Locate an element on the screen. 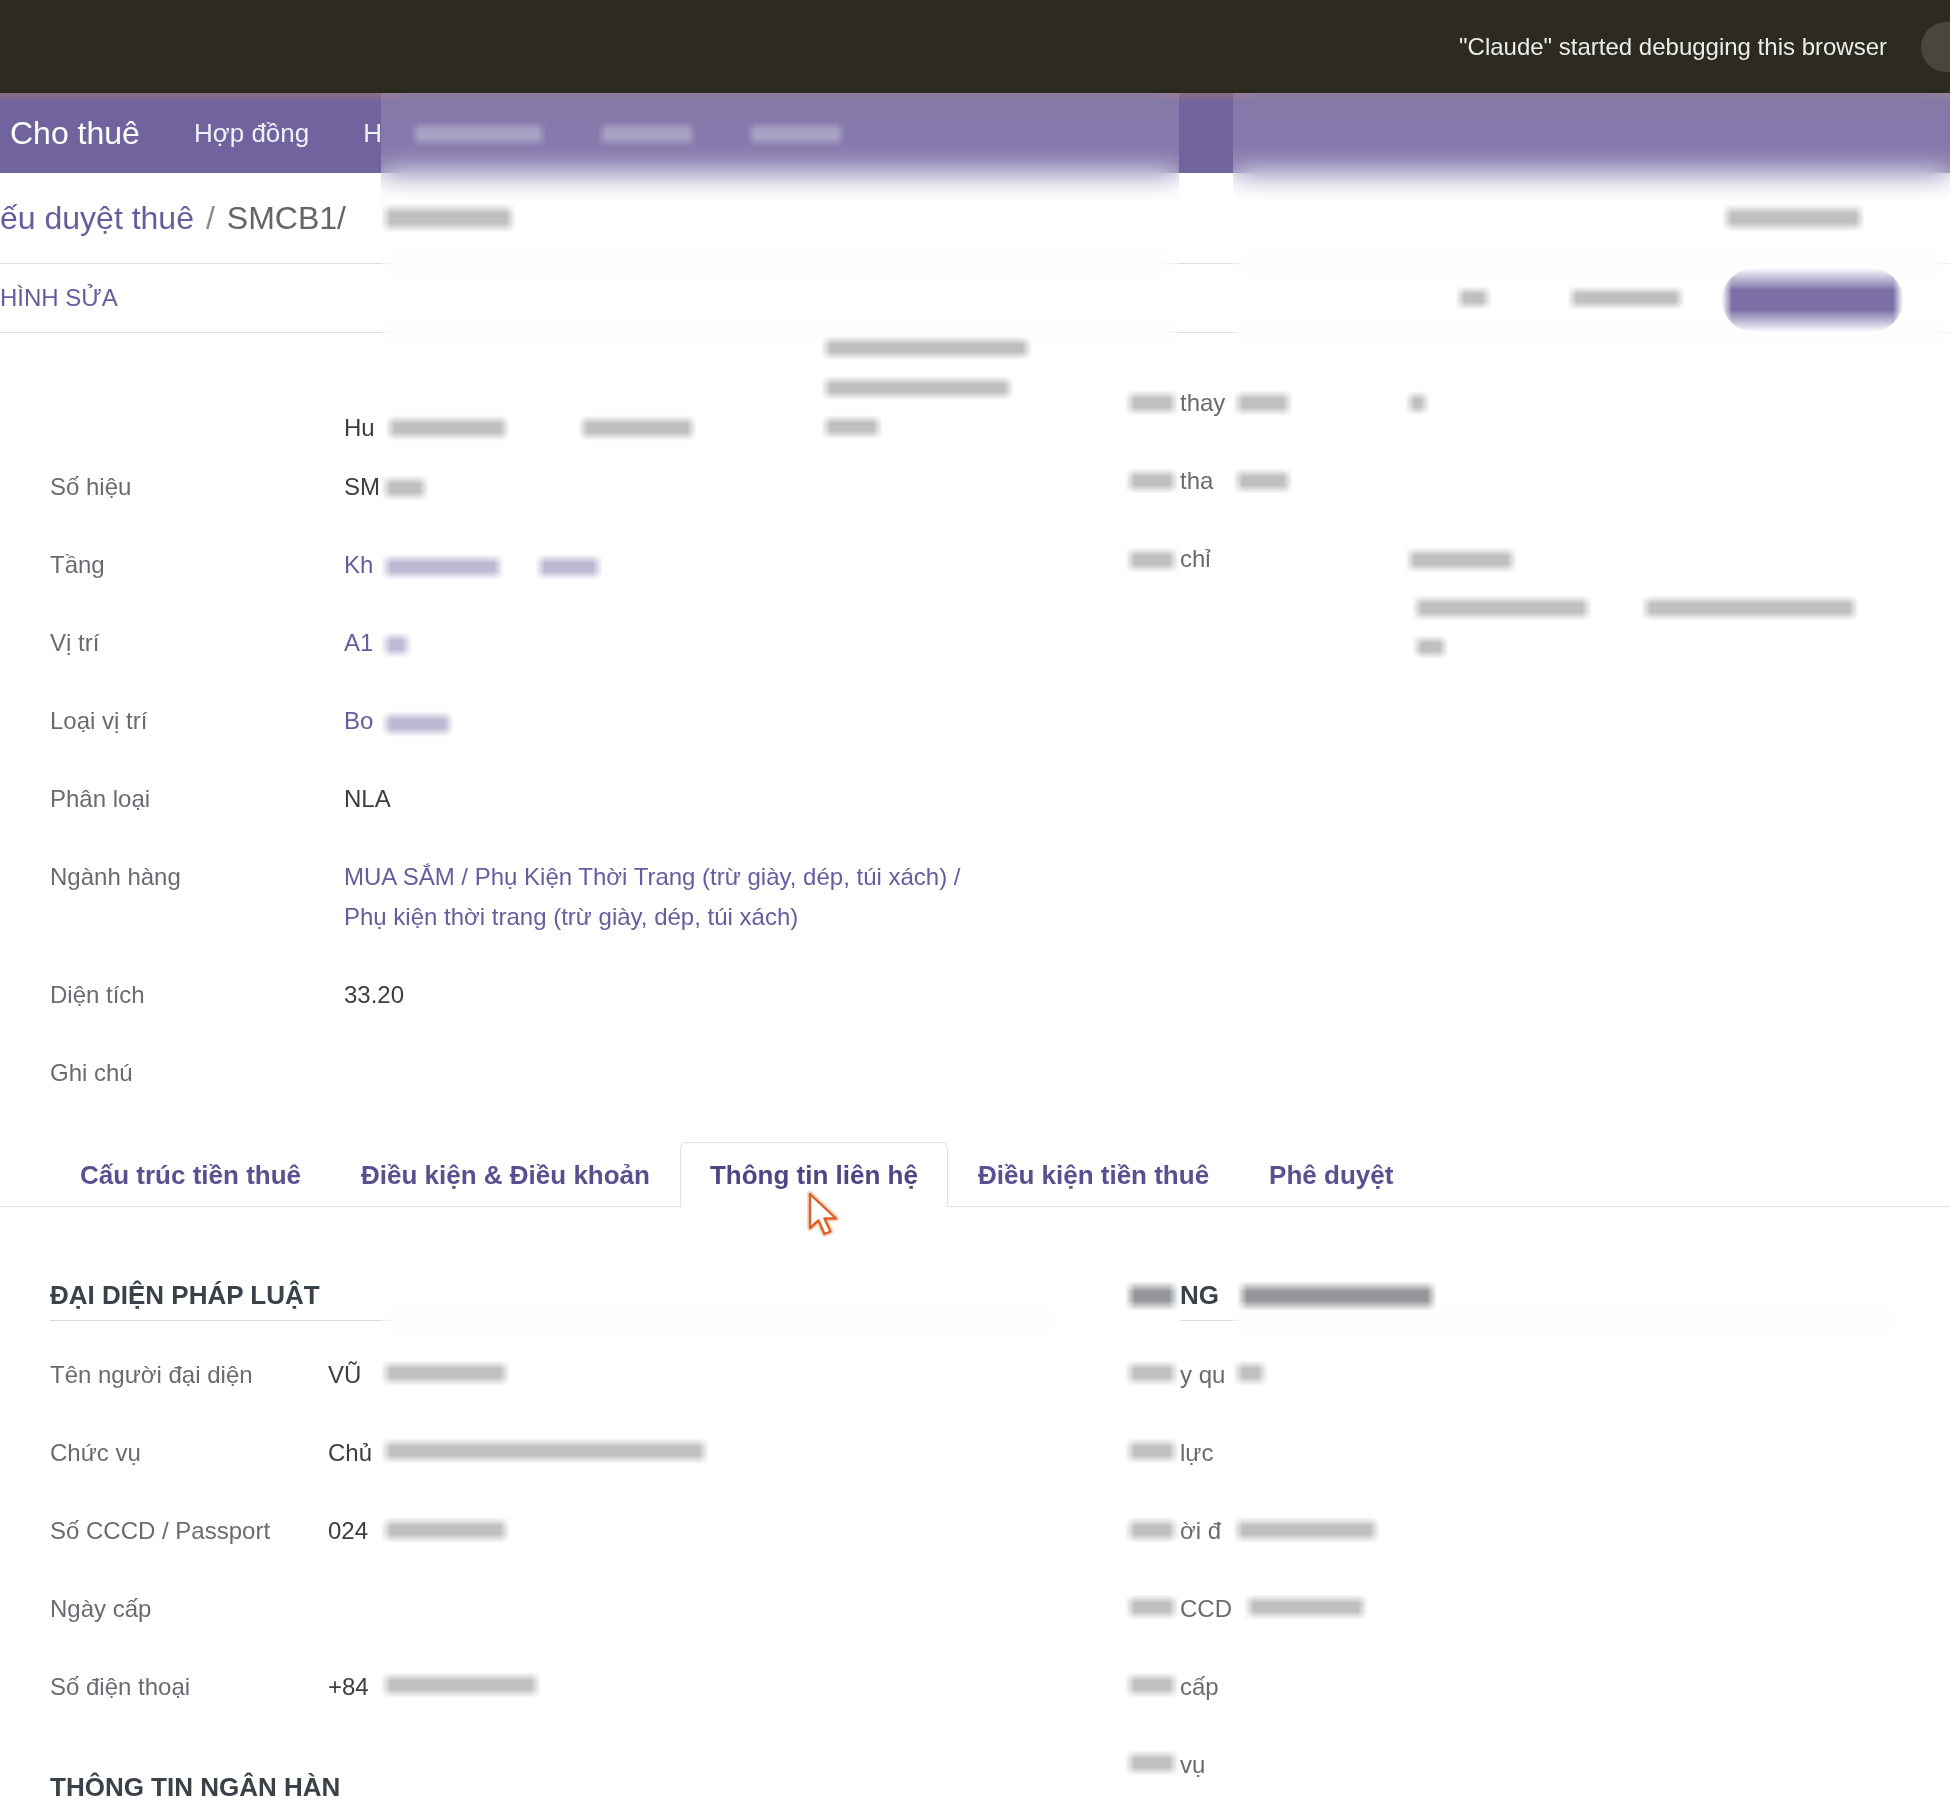 The width and height of the screenshot is (1950, 1810). menu-item: H is located at coordinates (372, 133).